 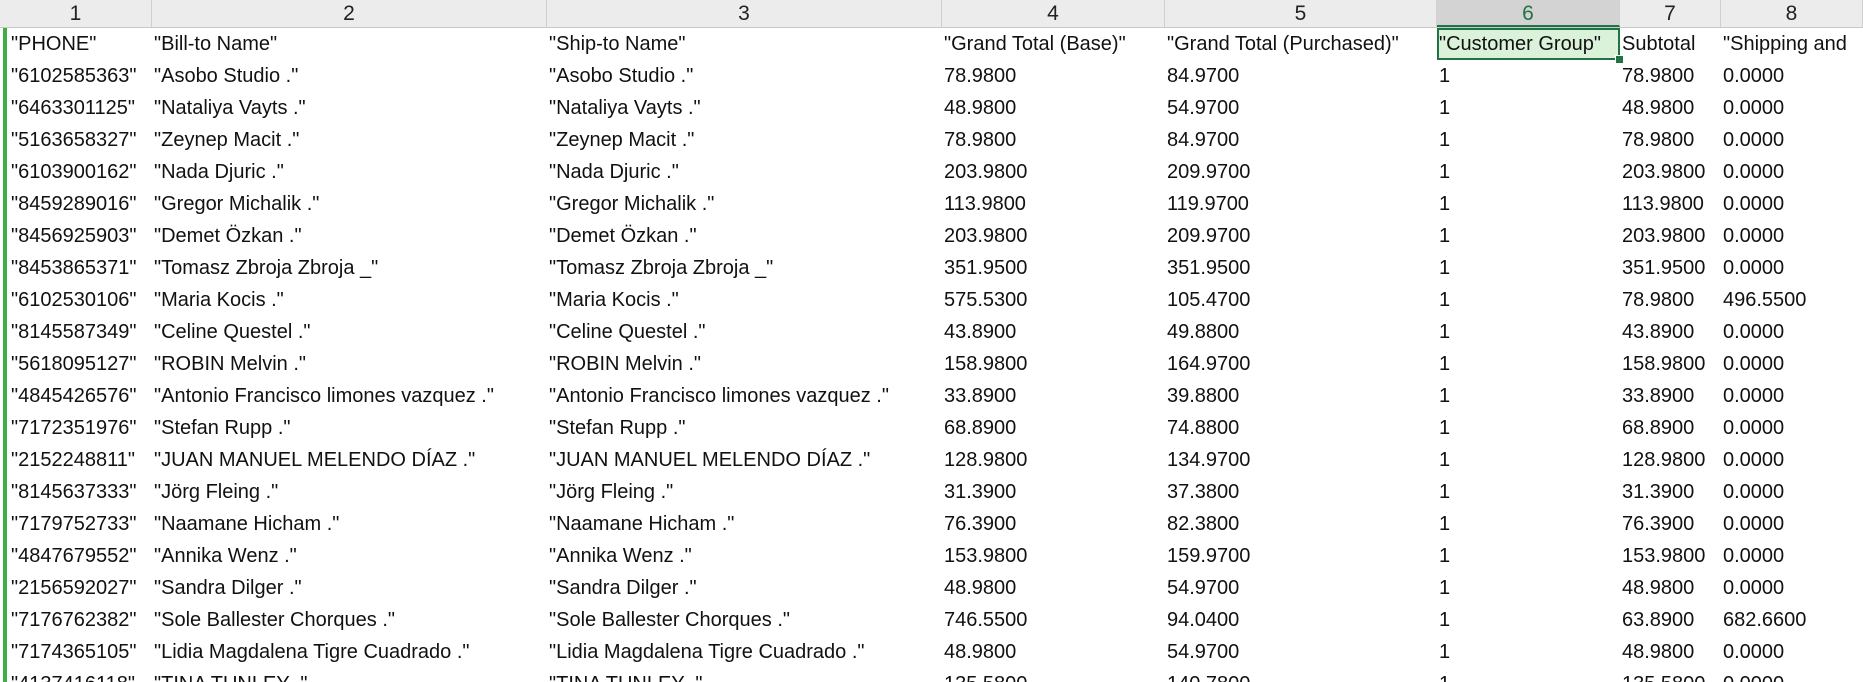 What do you see at coordinates (1301, 204) in the screenshot?
I see `cell-r6-c5: 119.9700` at bounding box center [1301, 204].